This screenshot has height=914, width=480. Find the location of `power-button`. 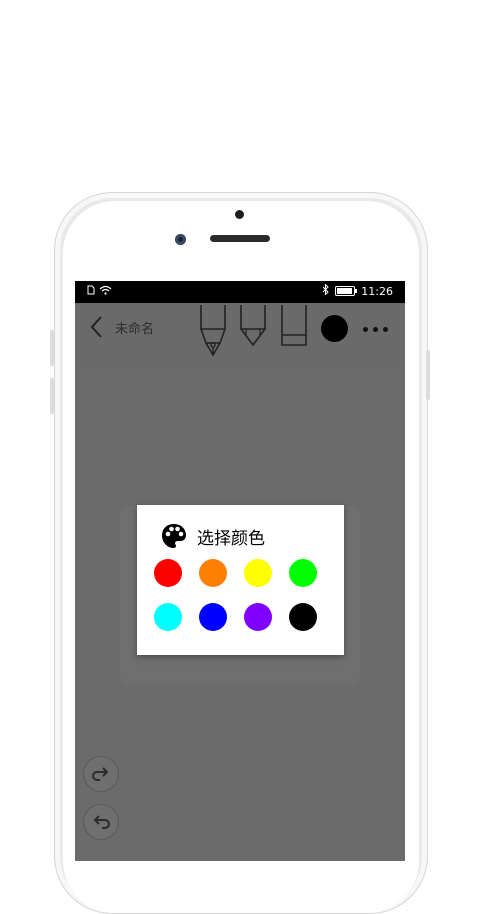

power-button is located at coordinates (428, 375).